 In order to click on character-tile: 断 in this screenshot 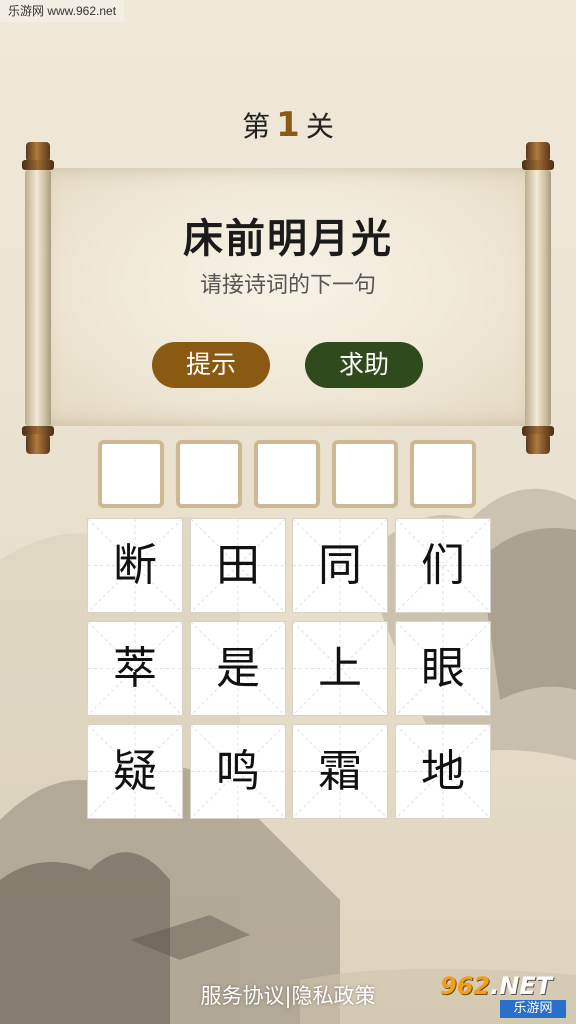, I will do `click(135, 565)`.